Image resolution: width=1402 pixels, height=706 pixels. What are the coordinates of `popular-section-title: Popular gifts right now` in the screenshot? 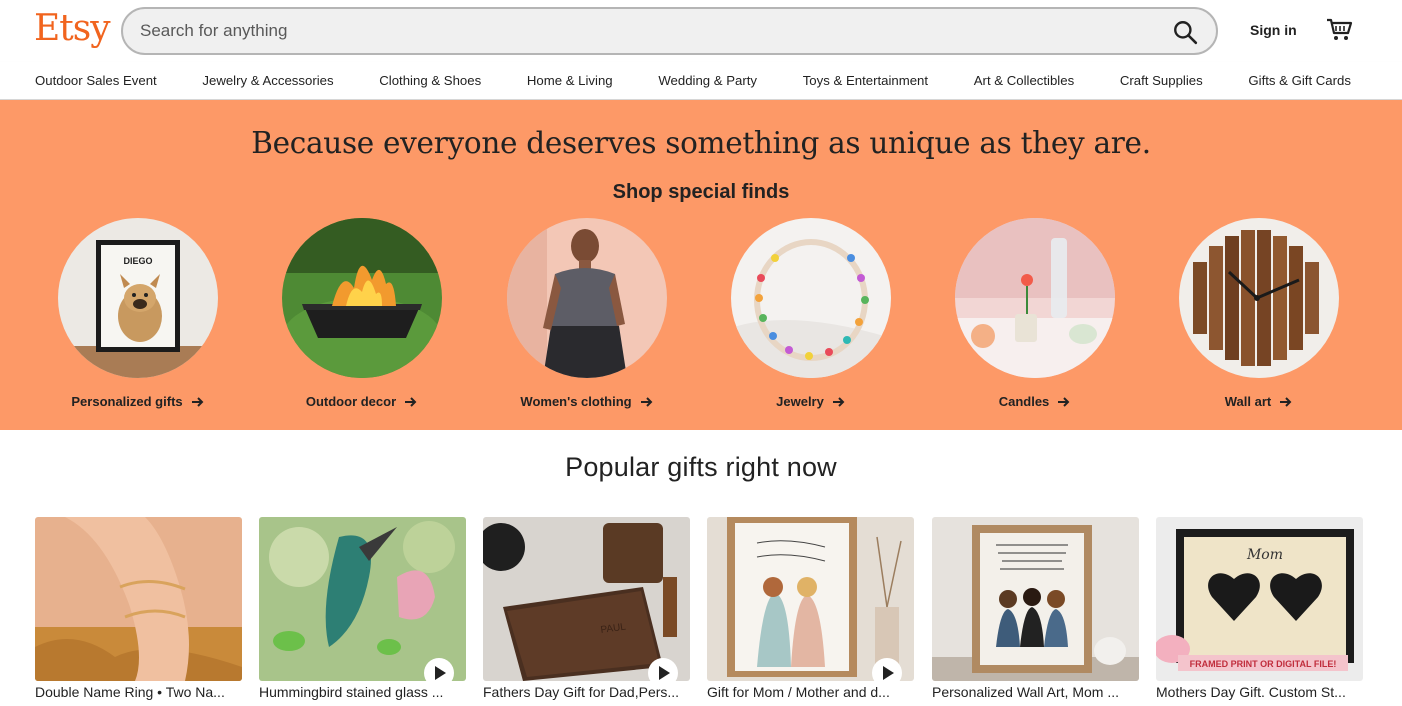 It's located at (701, 467).